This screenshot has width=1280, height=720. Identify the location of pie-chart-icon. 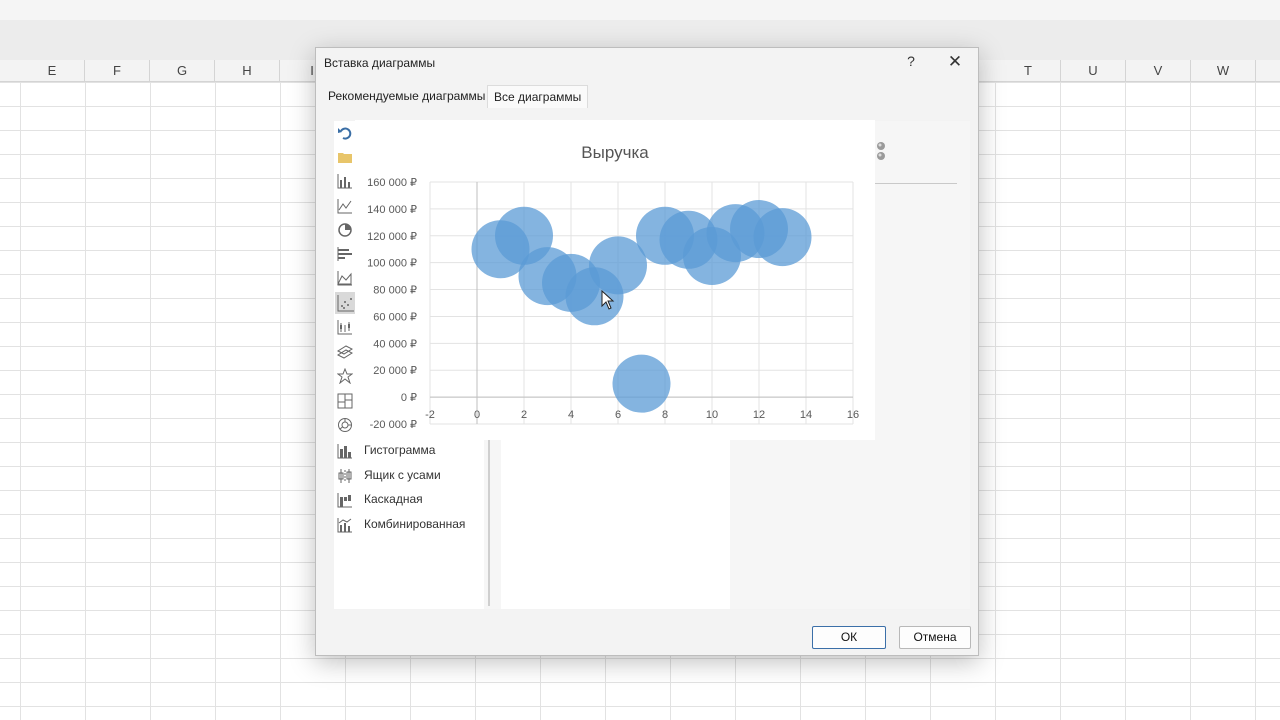
(345, 230).